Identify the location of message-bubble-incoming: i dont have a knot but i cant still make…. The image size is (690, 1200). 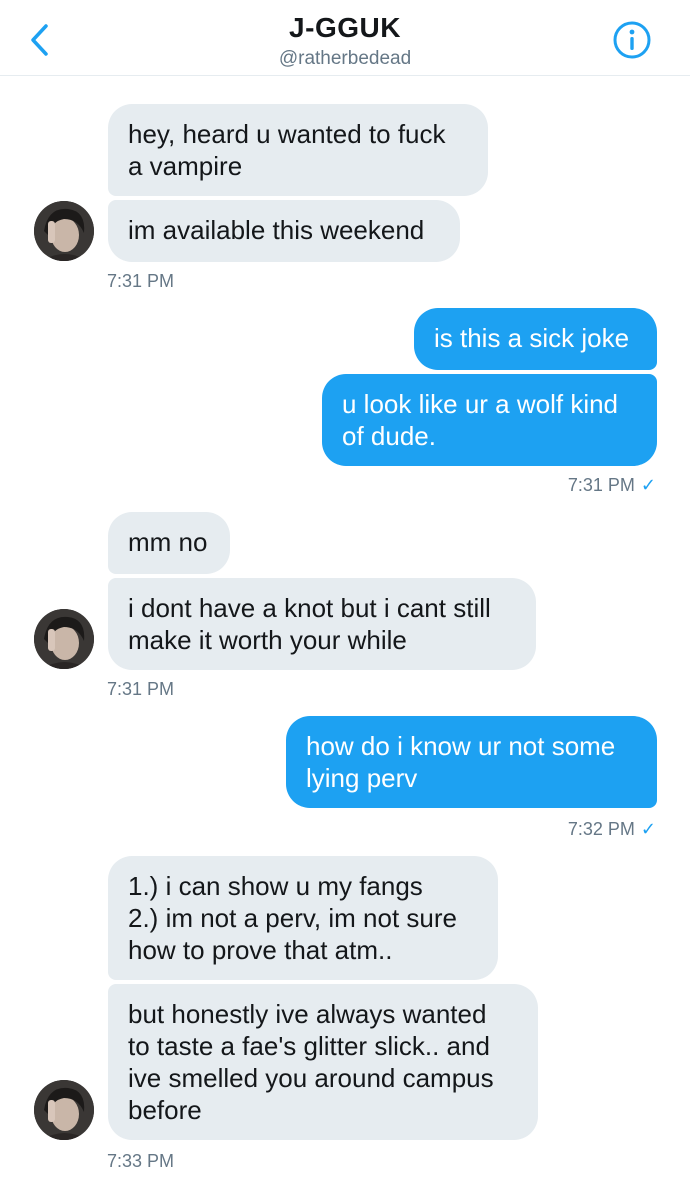
(322, 624).